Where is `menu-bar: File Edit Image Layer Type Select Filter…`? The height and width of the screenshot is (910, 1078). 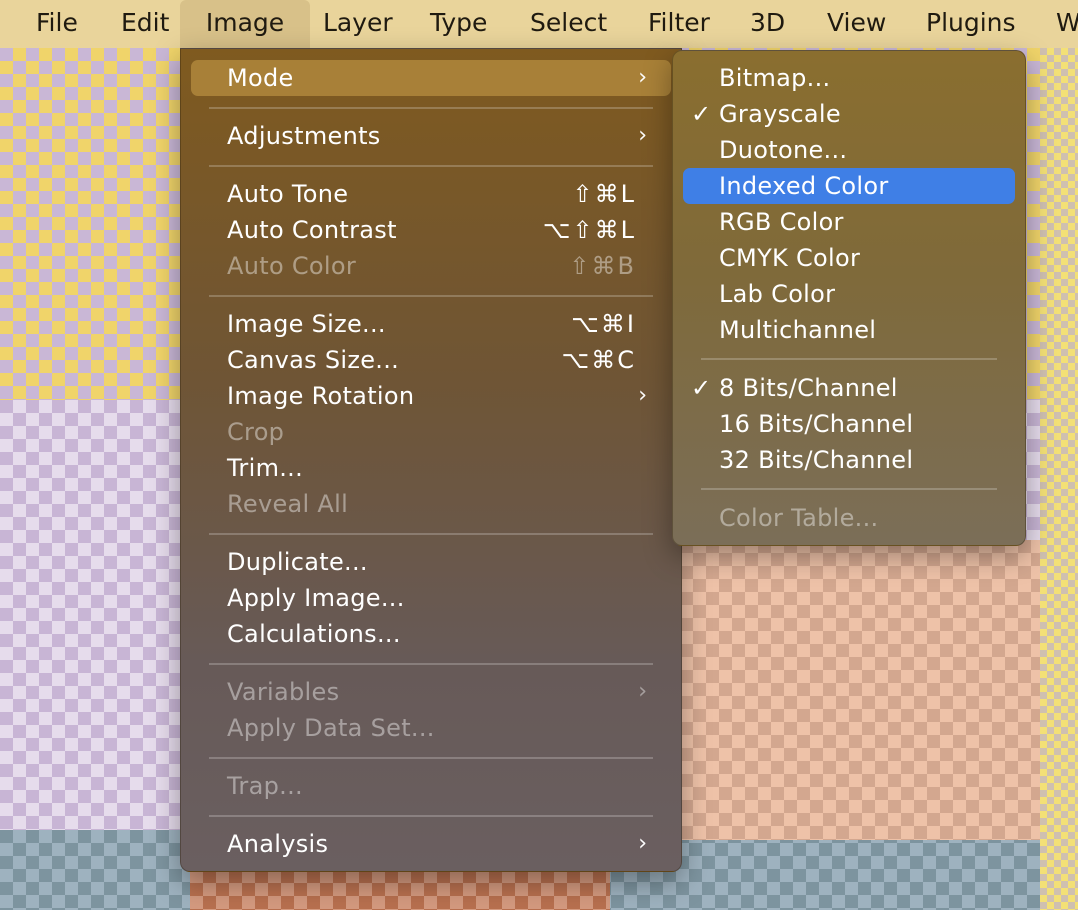 menu-bar: File Edit Image Layer Type Select Filter… is located at coordinates (539, 24).